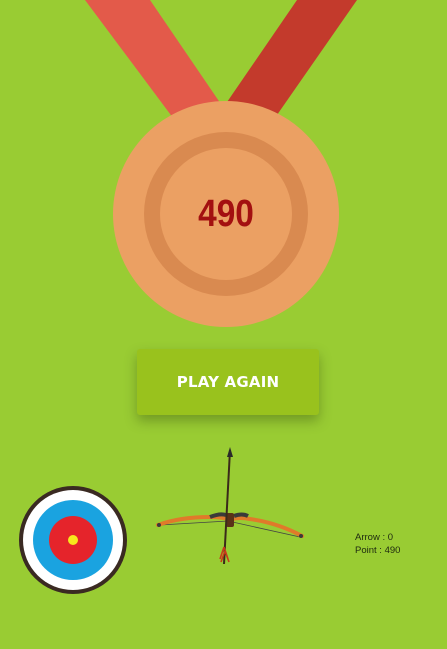 Image resolution: width=447 pixels, height=649 pixels. What do you see at coordinates (73, 540) in the screenshot?
I see `archery-target-icon` at bounding box center [73, 540].